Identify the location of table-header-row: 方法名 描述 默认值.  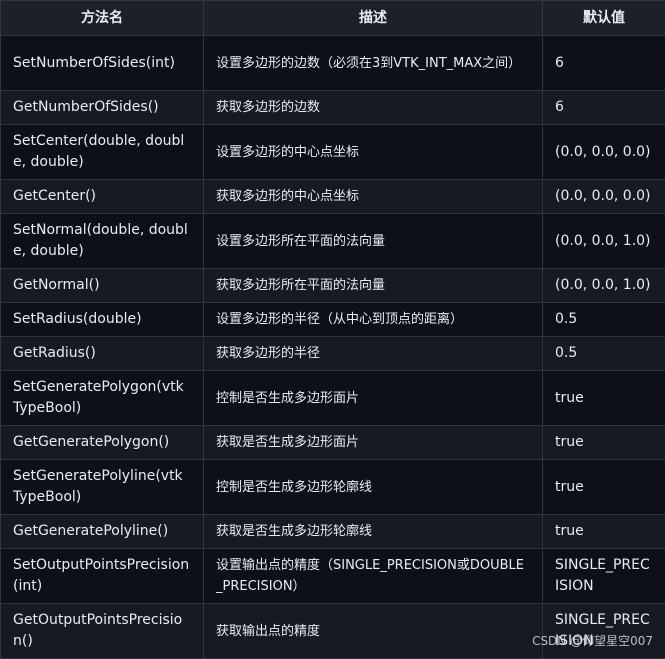
(333, 18).